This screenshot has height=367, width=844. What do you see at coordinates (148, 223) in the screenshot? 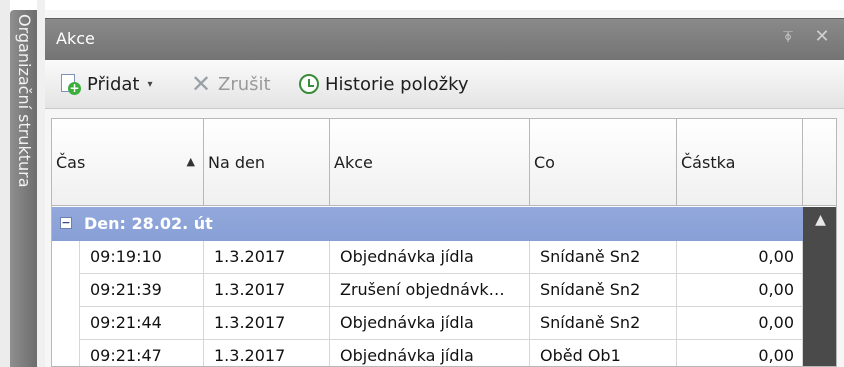
I see `group-label: Den: 28.02. út` at bounding box center [148, 223].